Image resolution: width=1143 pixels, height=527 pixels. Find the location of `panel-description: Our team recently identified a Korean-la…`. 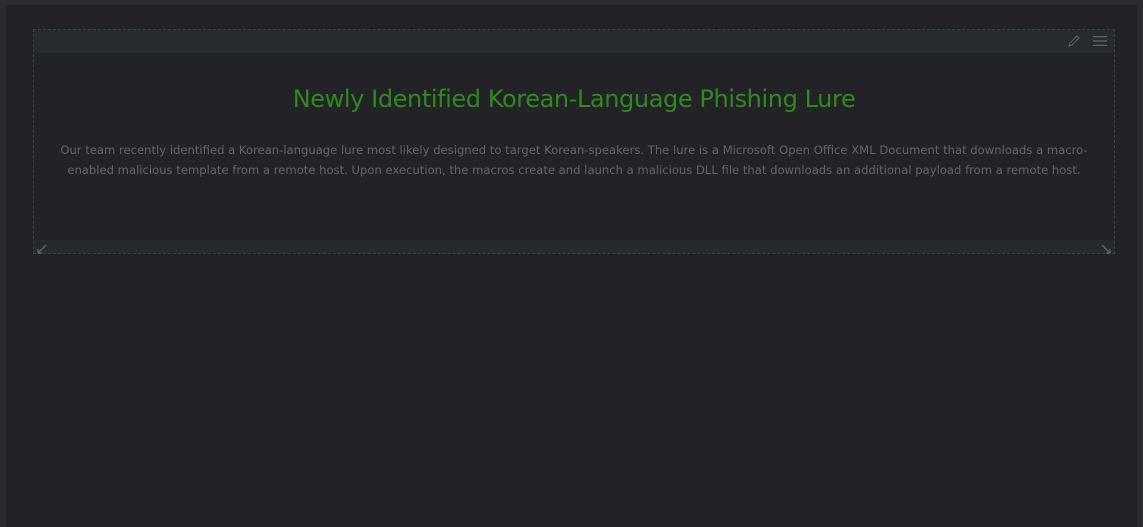

panel-description: Our team recently identified a Korean-la… is located at coordinates (574, 160).